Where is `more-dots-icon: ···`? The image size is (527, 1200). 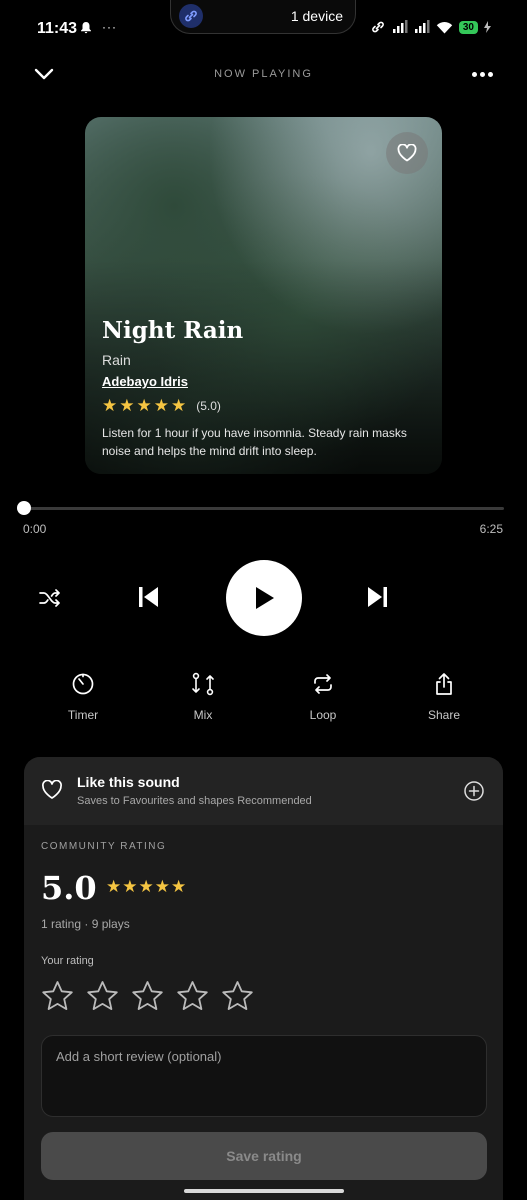 more-dots-icon: ··· is located at coordinates (109, 27).